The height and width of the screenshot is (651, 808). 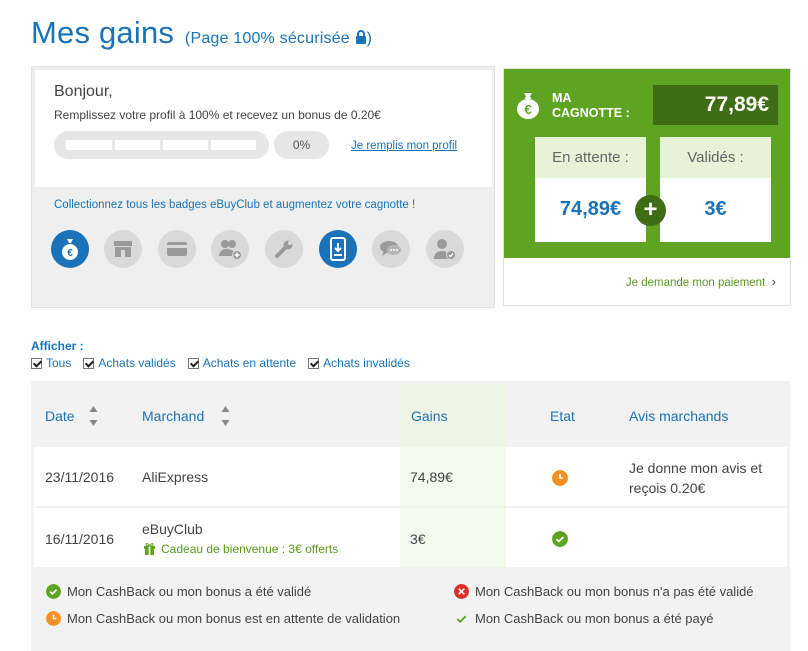 I want to click on money-bag-icon: €, so click(x=528, y=106).